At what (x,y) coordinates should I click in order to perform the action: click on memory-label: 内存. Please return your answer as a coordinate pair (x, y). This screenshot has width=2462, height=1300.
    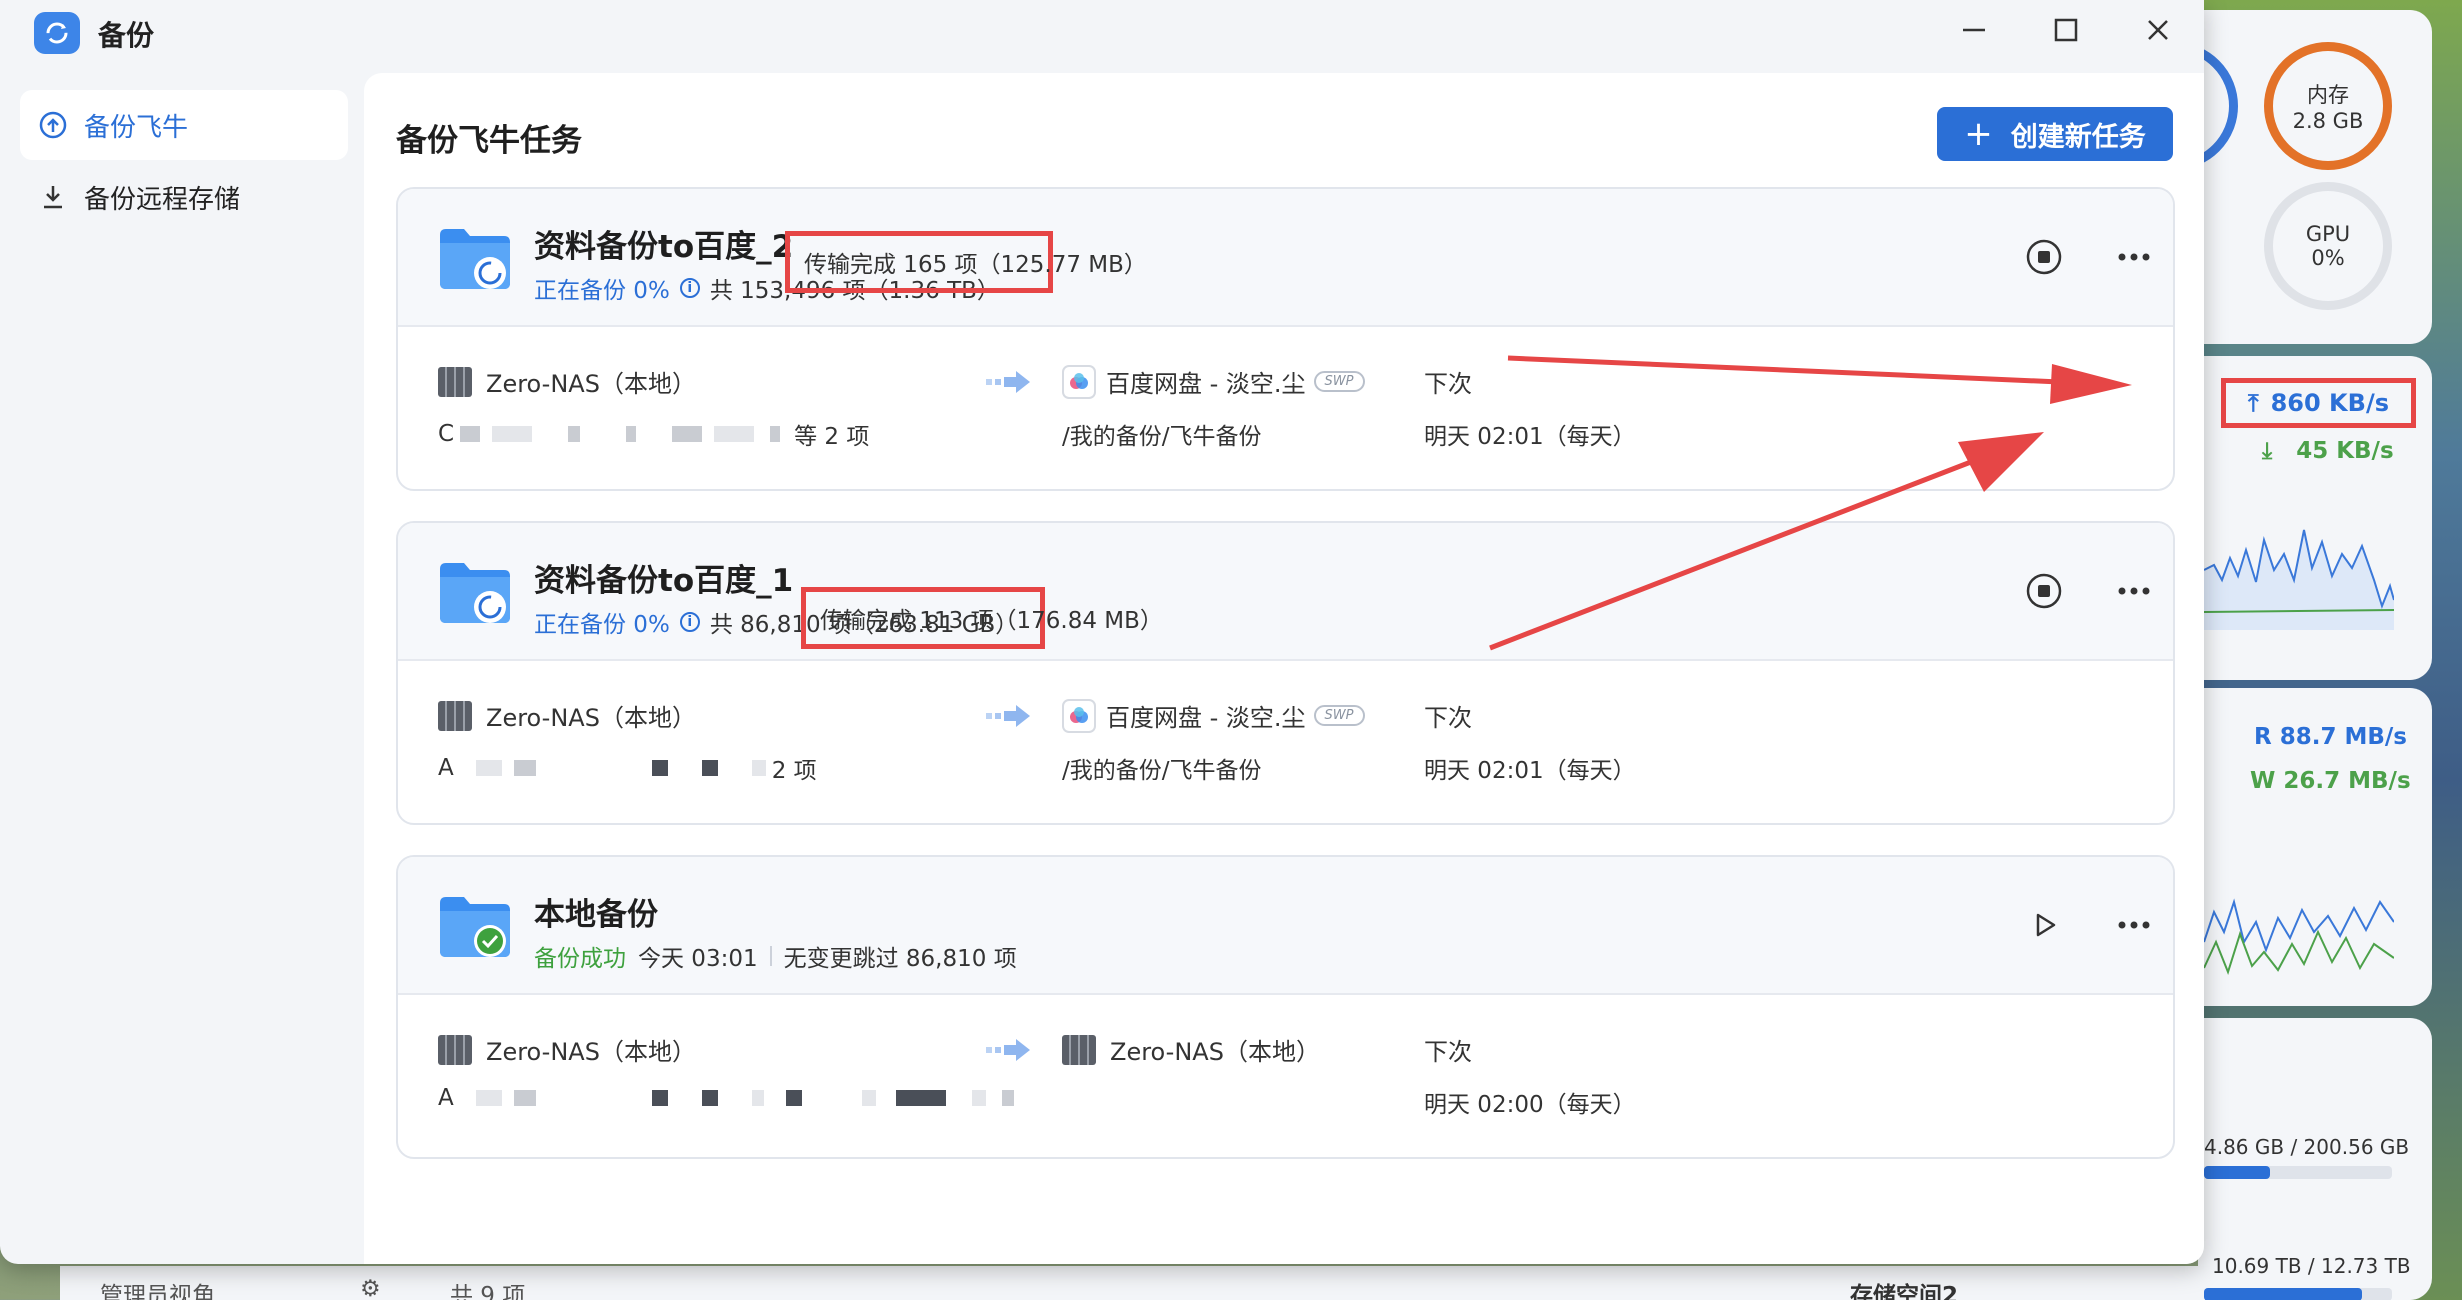
    Looking at the image, I should click on (2328, 95).